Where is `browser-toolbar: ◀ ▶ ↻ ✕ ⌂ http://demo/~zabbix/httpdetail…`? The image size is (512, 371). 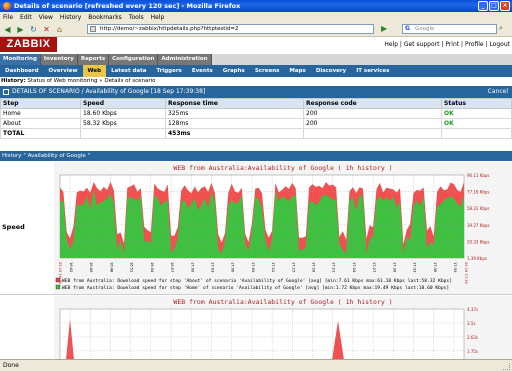 browser-toolbar: ◀ ▶ ↻ ✕ ⌂ http://demo/~zabbix/httpdetail… is located at coordinates (256, 29).